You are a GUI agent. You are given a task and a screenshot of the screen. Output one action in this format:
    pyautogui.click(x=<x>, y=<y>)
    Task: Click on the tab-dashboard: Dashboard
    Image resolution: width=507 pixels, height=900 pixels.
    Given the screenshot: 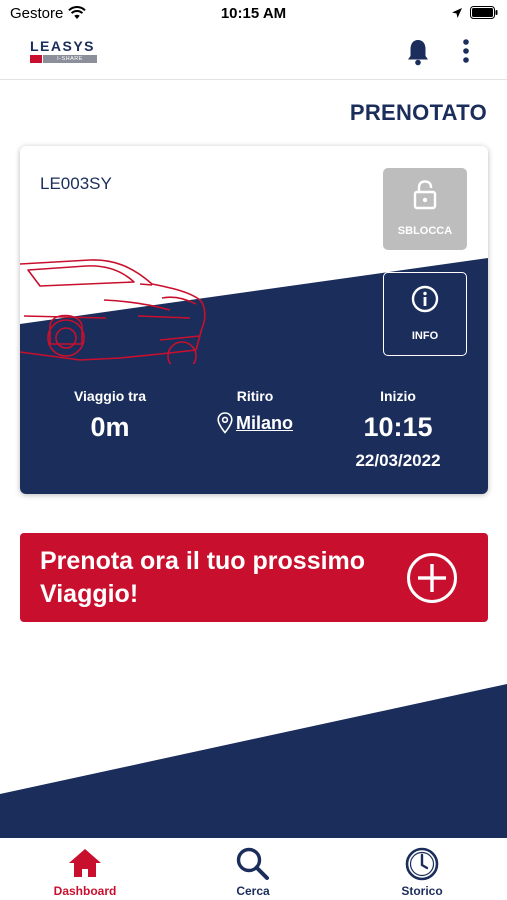 What is the action you would take?
    pyautogui.click(x=85, y=869)
    